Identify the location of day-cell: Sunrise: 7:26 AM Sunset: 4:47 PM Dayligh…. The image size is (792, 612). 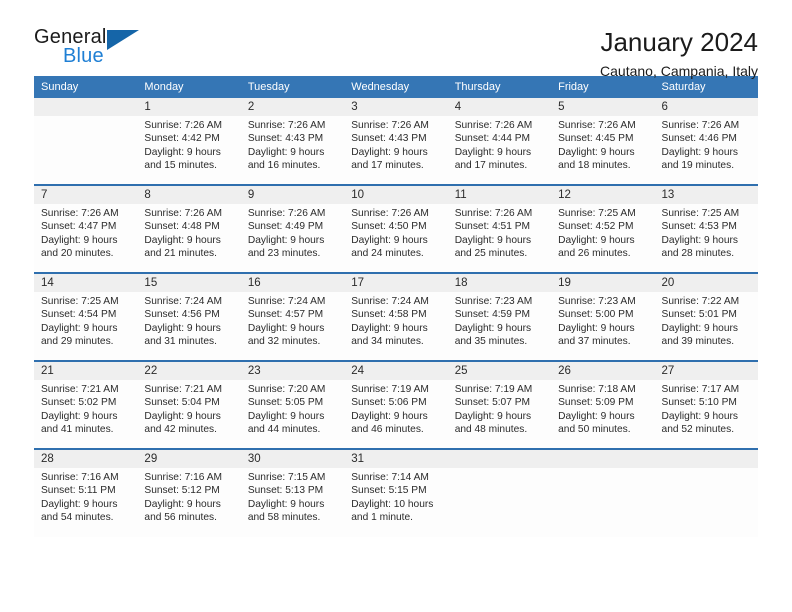
(86, 238).